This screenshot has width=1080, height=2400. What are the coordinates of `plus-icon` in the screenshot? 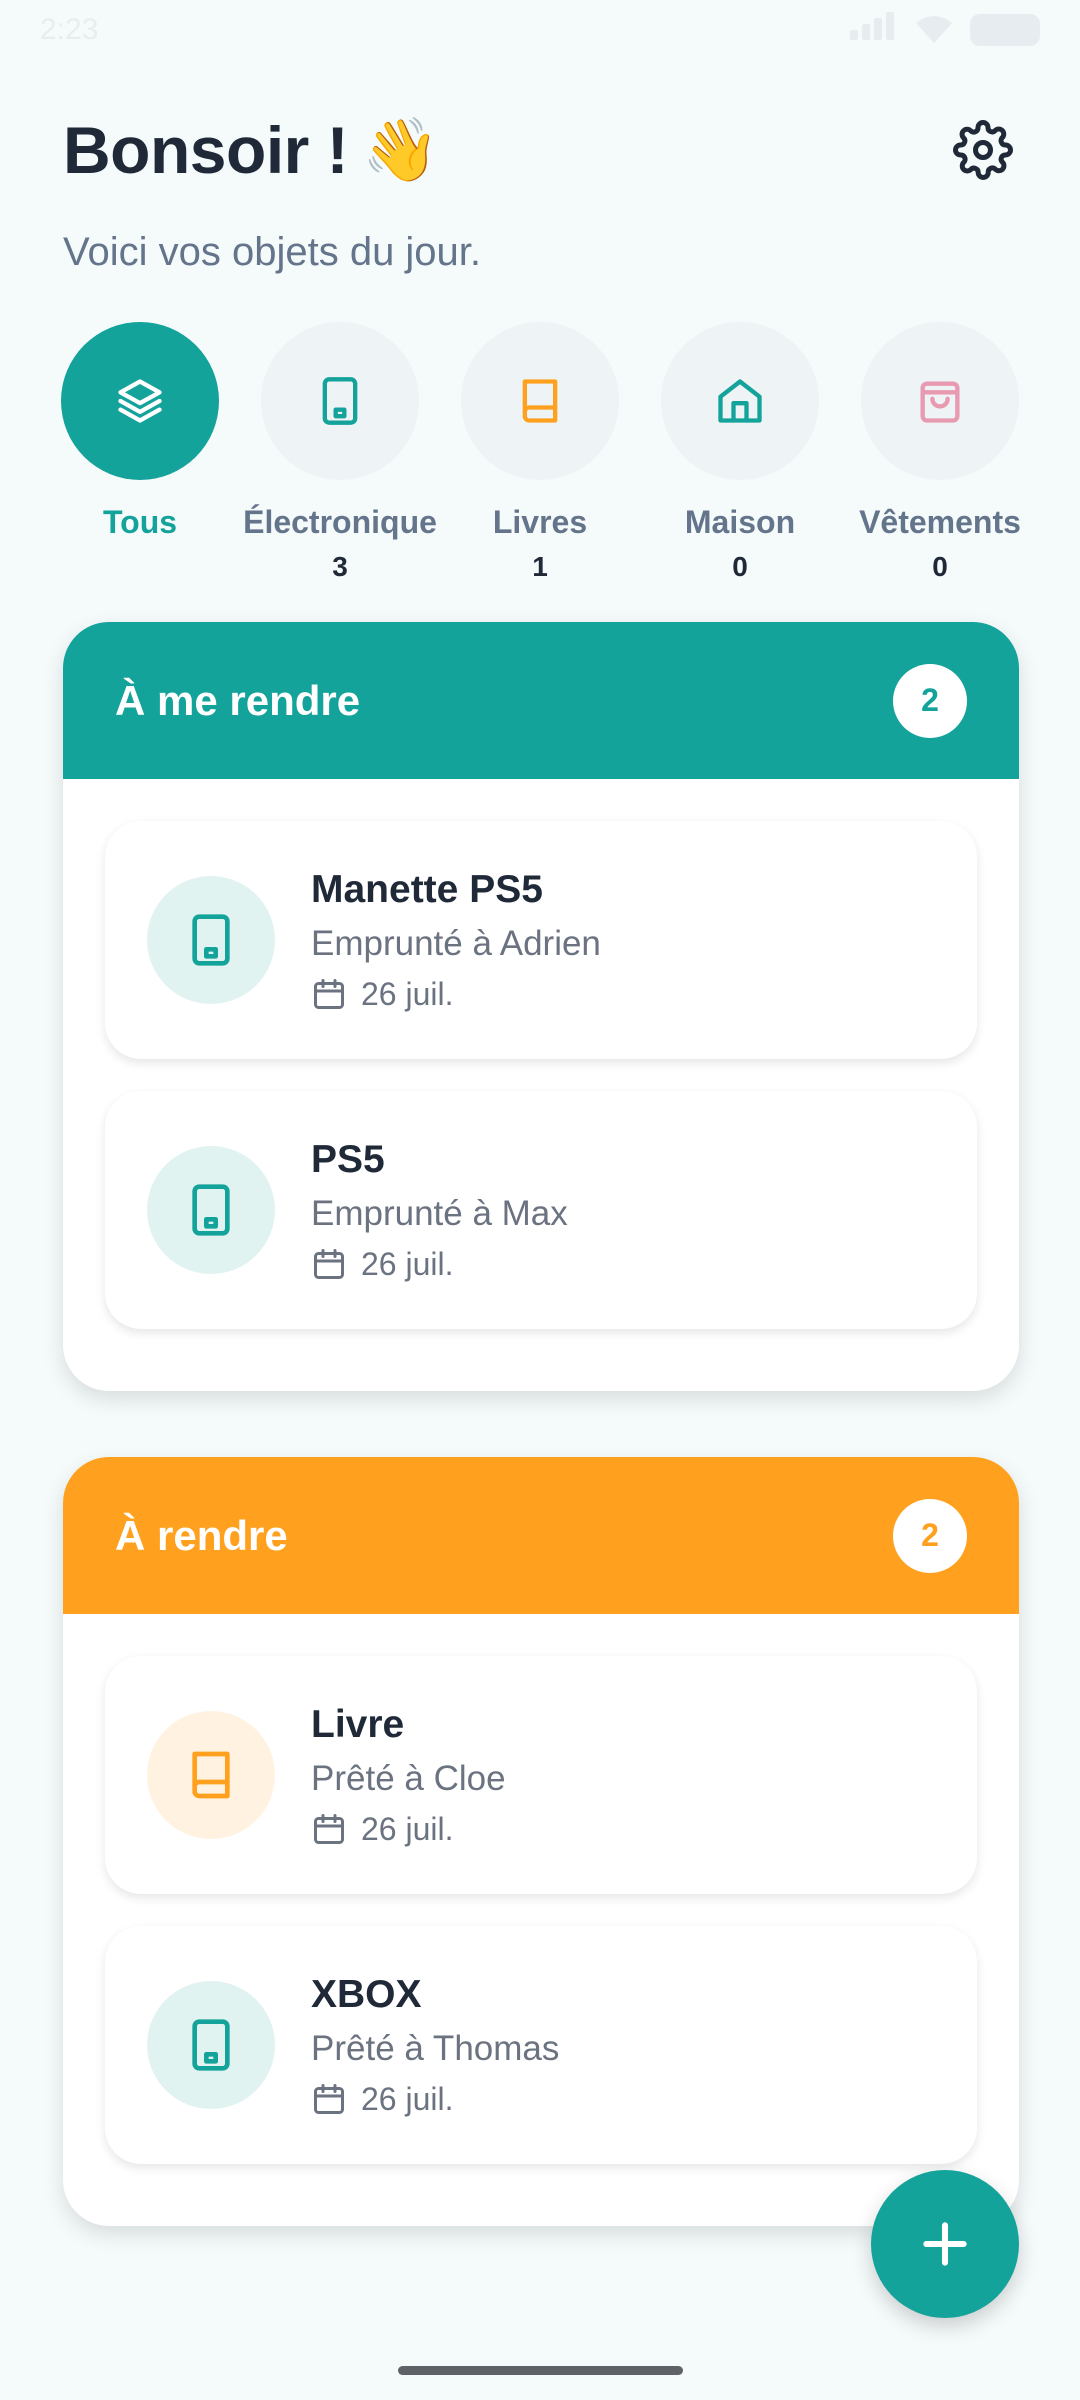 It's located at (945, 2244).